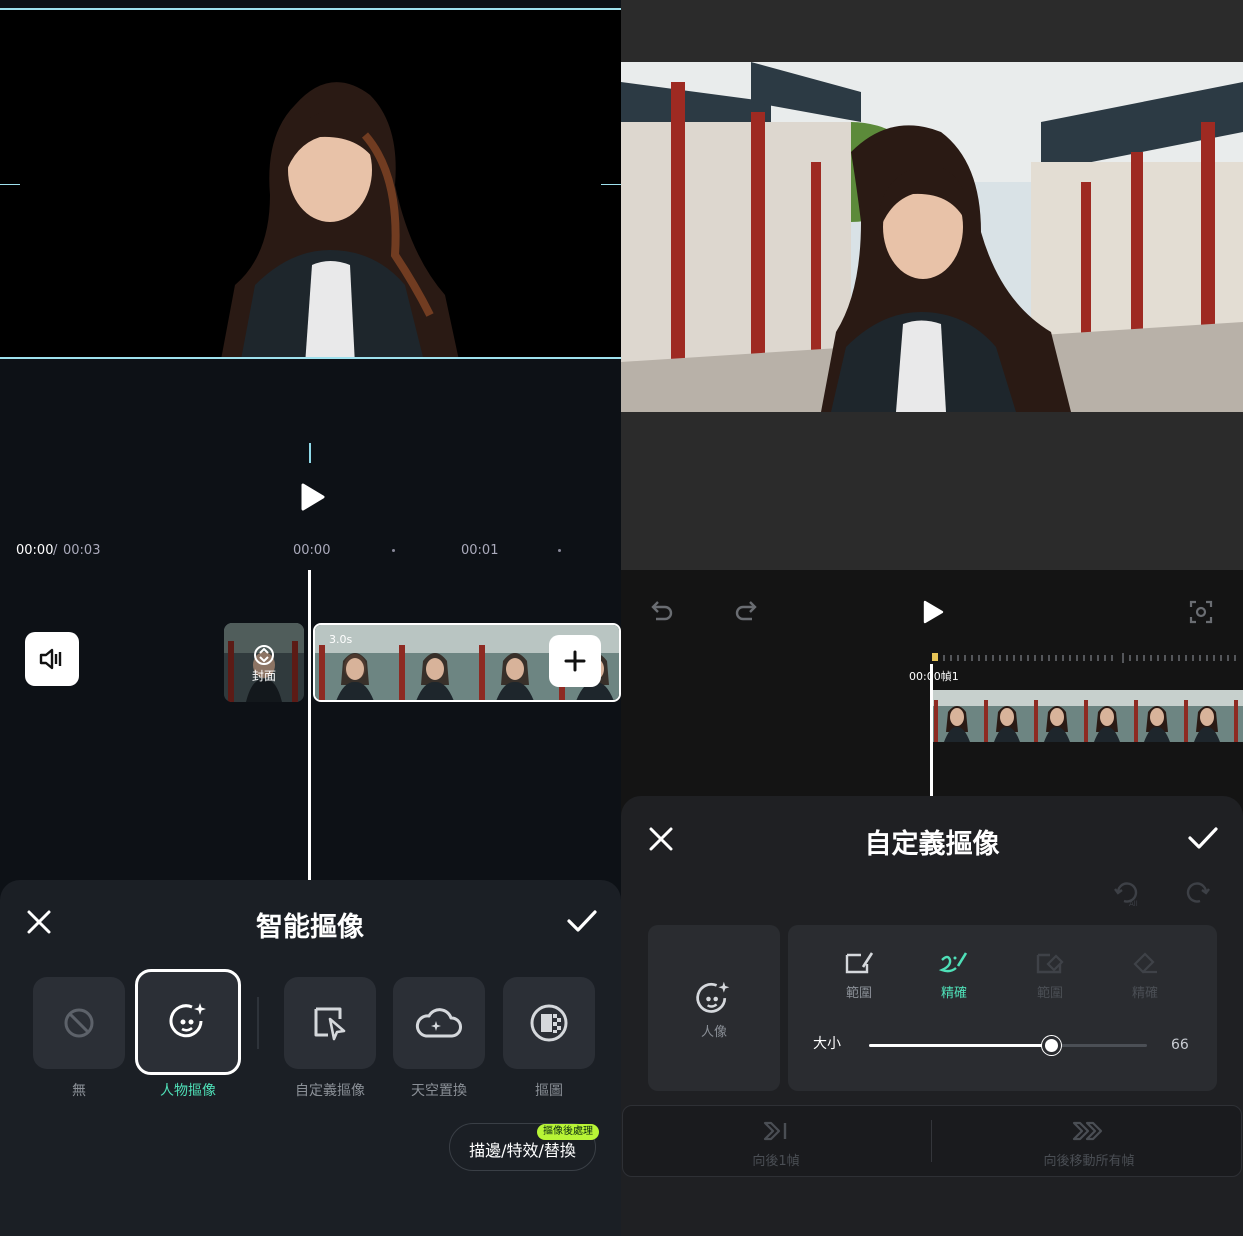  What do you see at coordinates (859, 963) in the screenshot?
I see `range-pen-icon` at bounding box center [859, 963].